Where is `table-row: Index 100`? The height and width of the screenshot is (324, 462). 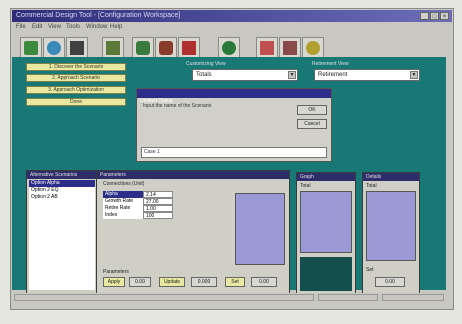 table-row: Index 100 is located at coordinates (138, 215).